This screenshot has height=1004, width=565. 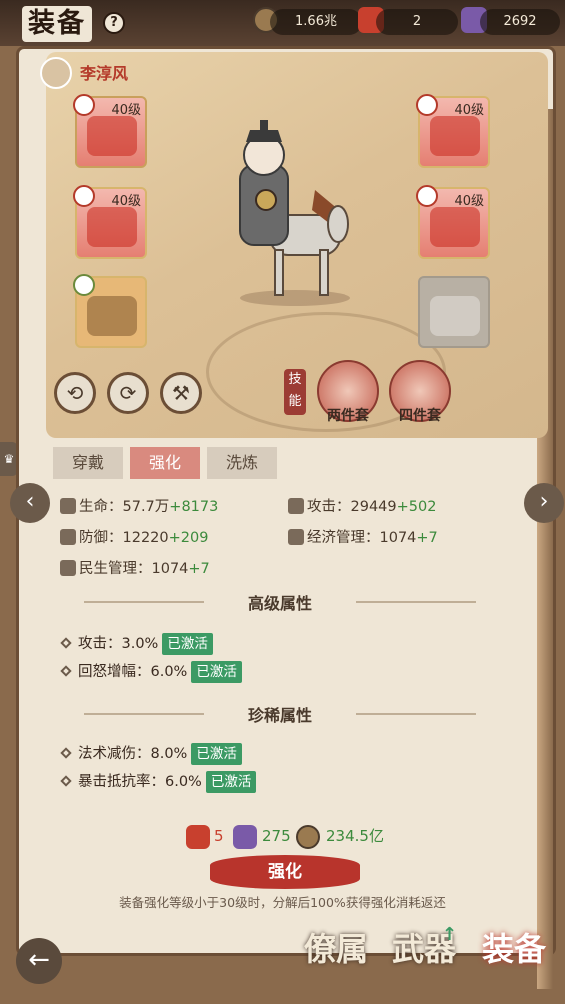 What do you see at coordinates (296, 506) in the screenshot?
I see `attack-icon` at bounding box center [296, 506].